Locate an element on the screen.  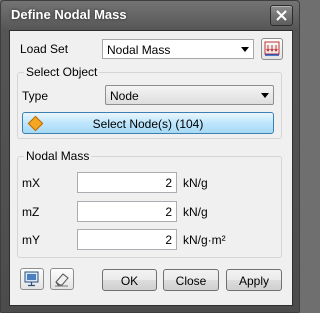
type-dropdown: Node is located at coordinates (189, 95).